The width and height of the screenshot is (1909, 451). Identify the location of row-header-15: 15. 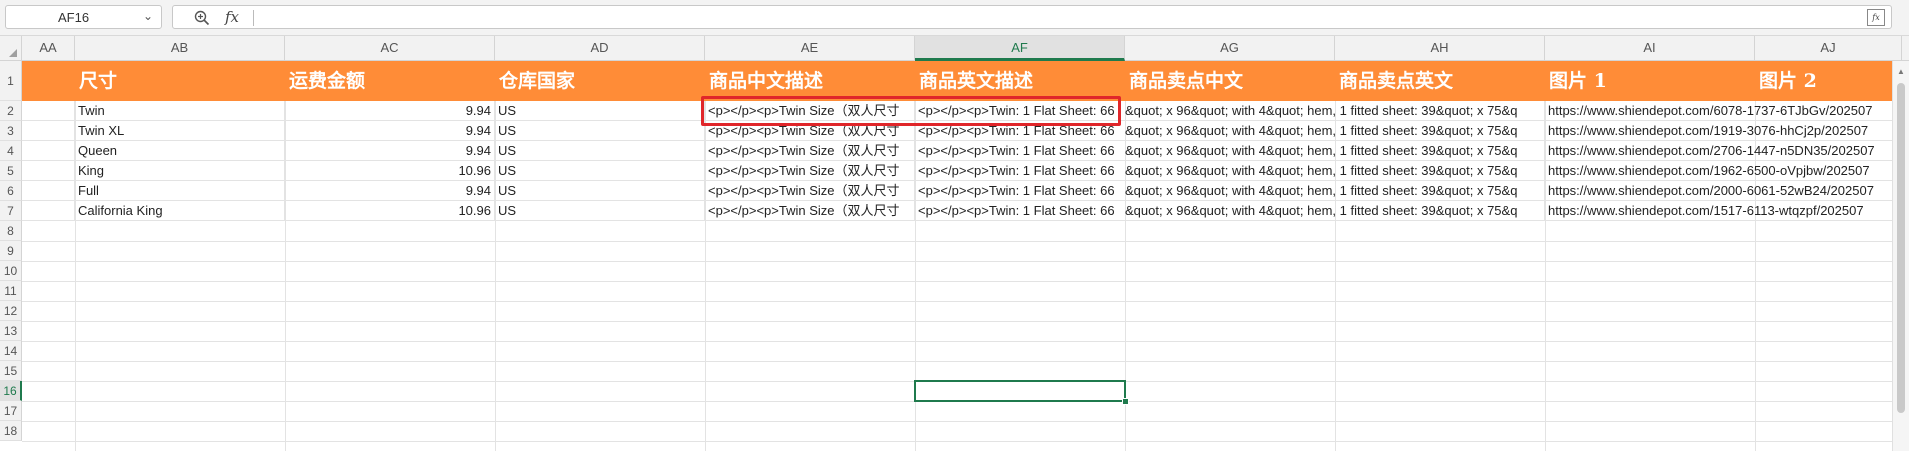
(11, 371).